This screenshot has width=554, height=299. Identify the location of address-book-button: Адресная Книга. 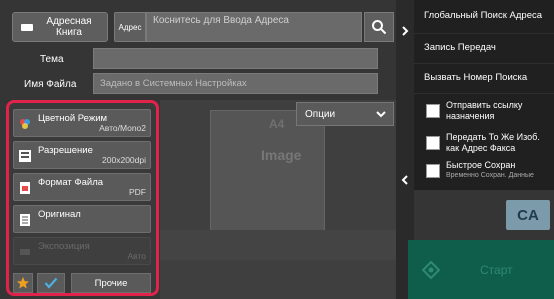
(60, 27).